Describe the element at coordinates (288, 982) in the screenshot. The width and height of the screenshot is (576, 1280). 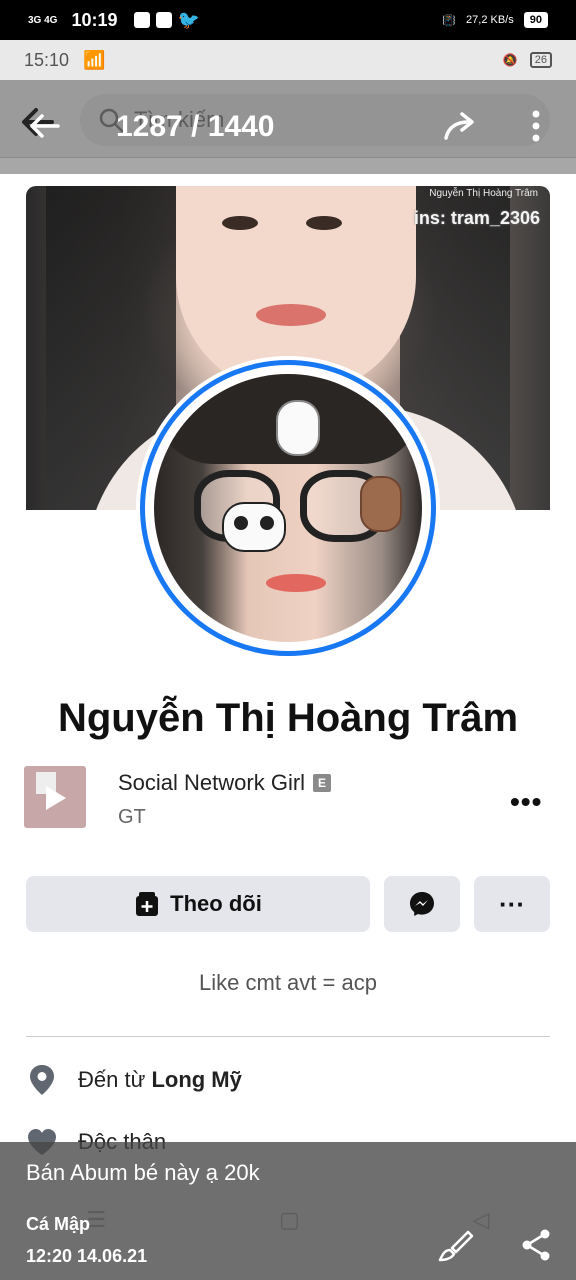
I see `profile-bio: Like cmt avt = acp` at that location.